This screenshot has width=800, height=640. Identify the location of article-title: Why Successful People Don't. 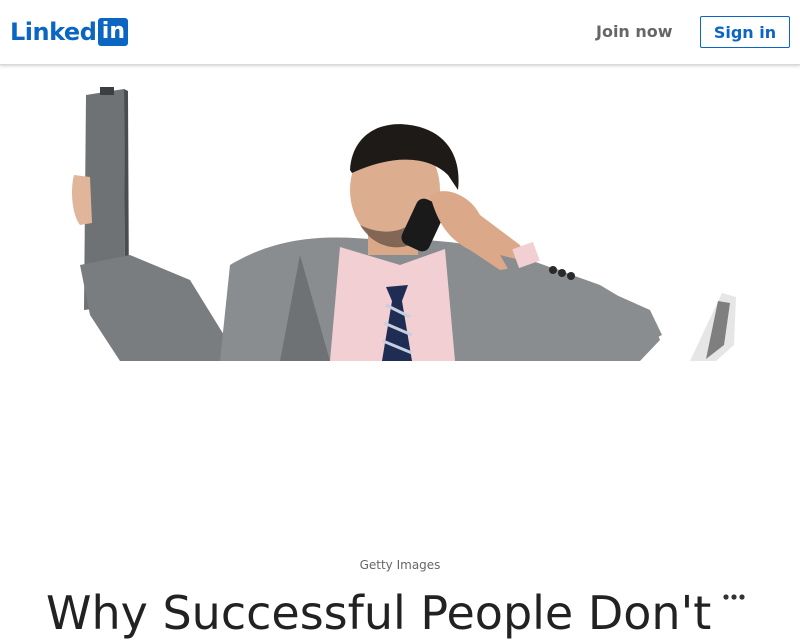
(379, 613).